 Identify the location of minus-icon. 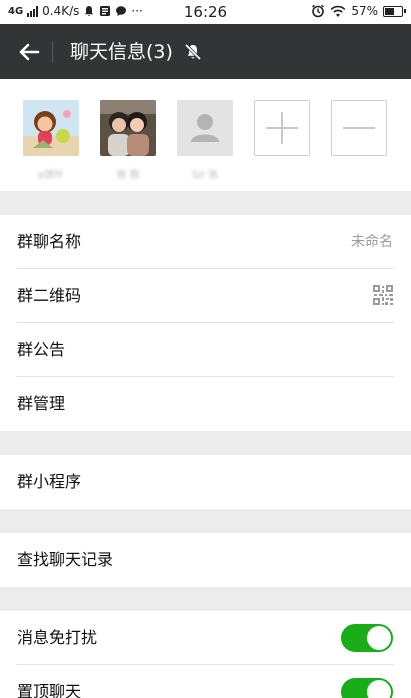
(359, 128).